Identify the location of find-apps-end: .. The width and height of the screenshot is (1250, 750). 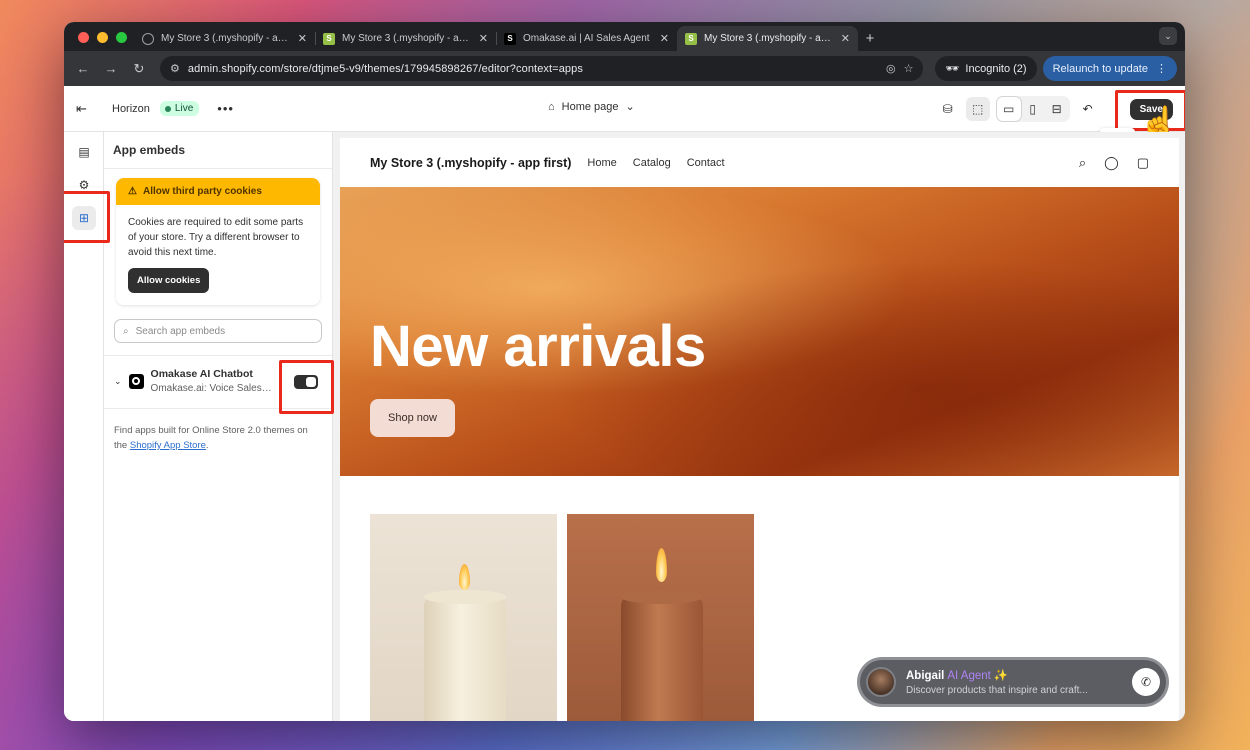
(207, 445).